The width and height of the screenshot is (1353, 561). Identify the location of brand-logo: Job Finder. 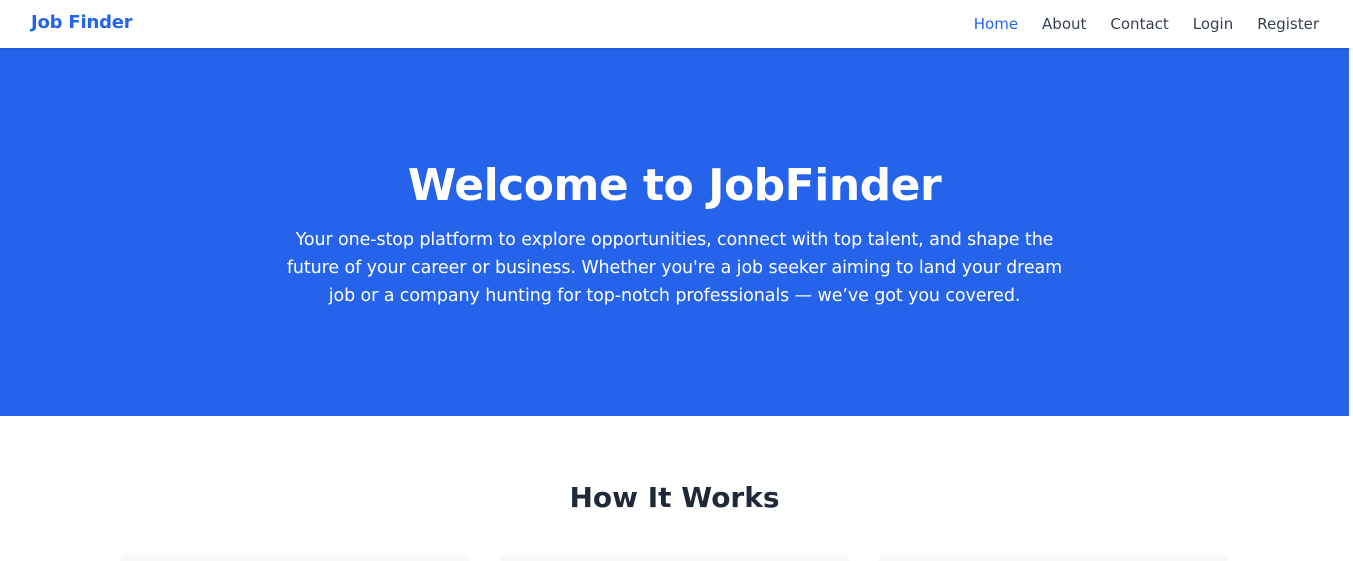
(82, 24).